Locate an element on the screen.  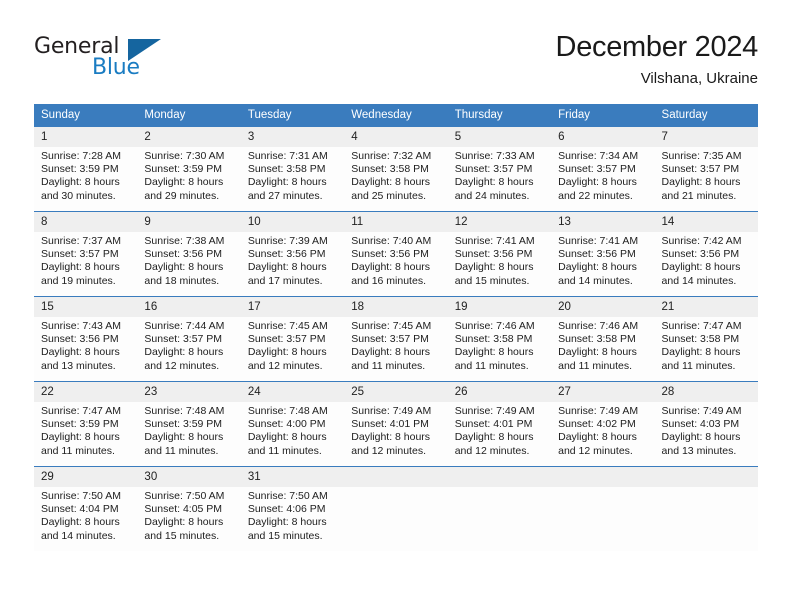
day-number: 28 is located at coordinates (706, 392).